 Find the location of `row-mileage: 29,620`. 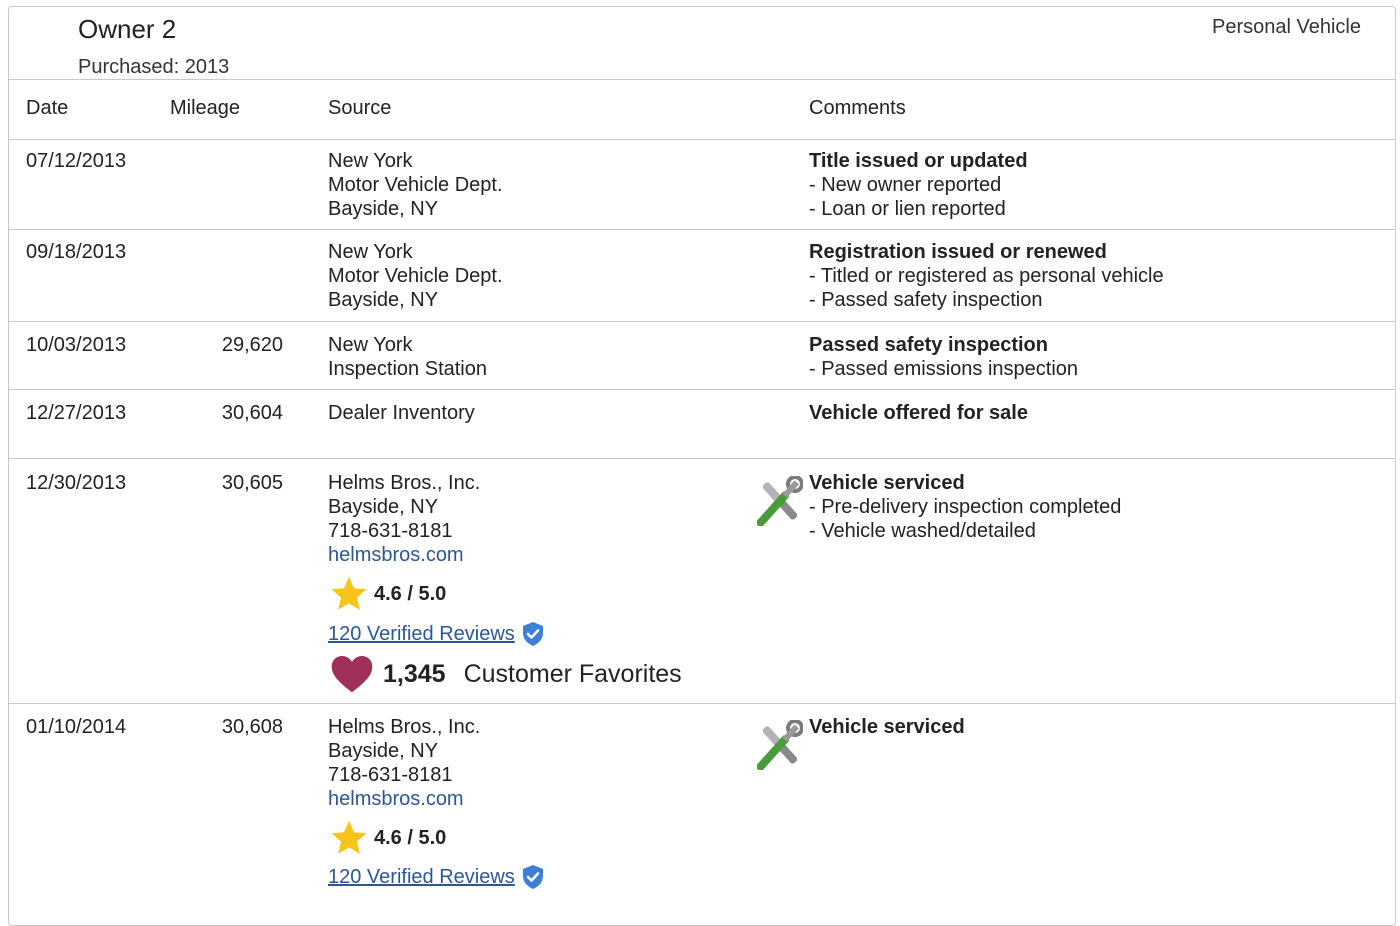

row-mileage: 29,620 is located at coordinates (252, 345).